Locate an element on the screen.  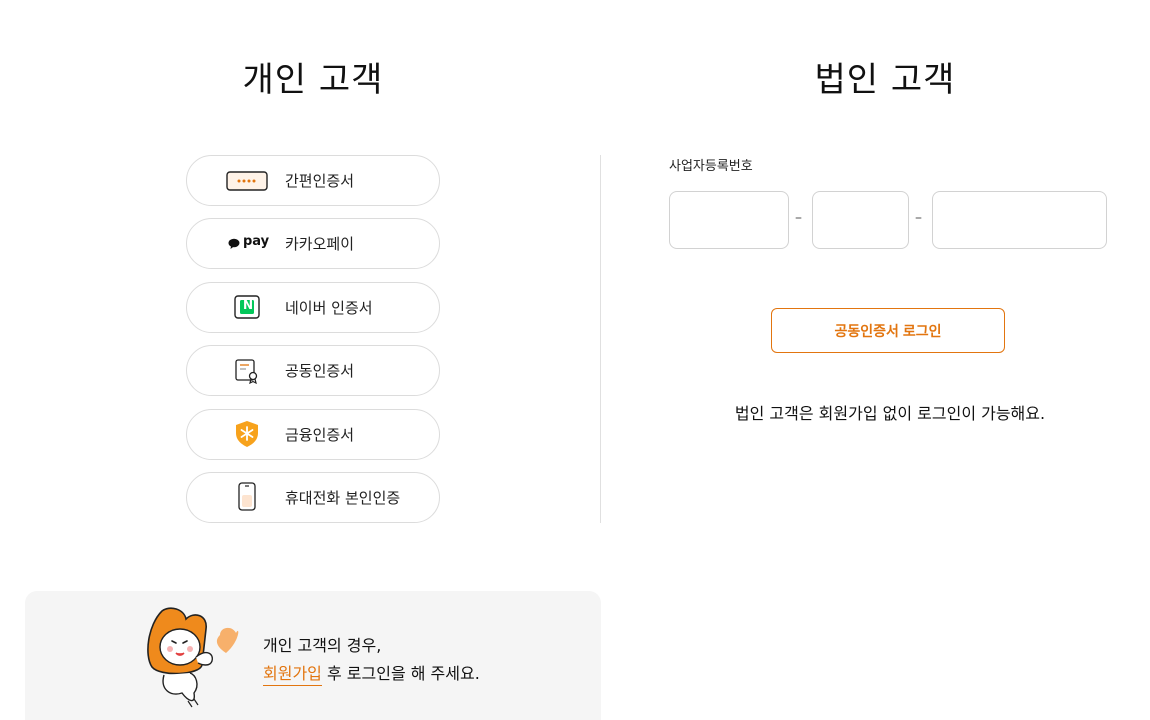
mascot-character-icon is located at coordinates (193, 657).